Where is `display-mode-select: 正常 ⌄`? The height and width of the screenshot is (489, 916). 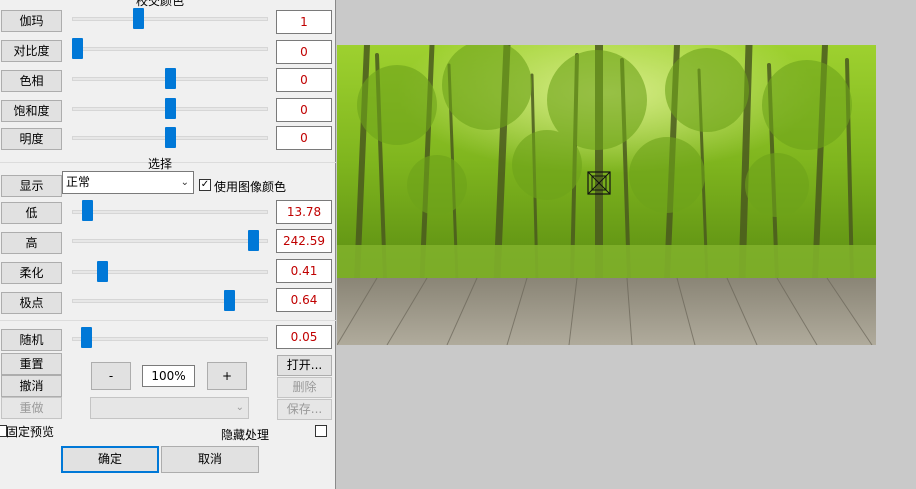
display-mode-select: 正常 ⌄ is located at coordinates (128, 182).